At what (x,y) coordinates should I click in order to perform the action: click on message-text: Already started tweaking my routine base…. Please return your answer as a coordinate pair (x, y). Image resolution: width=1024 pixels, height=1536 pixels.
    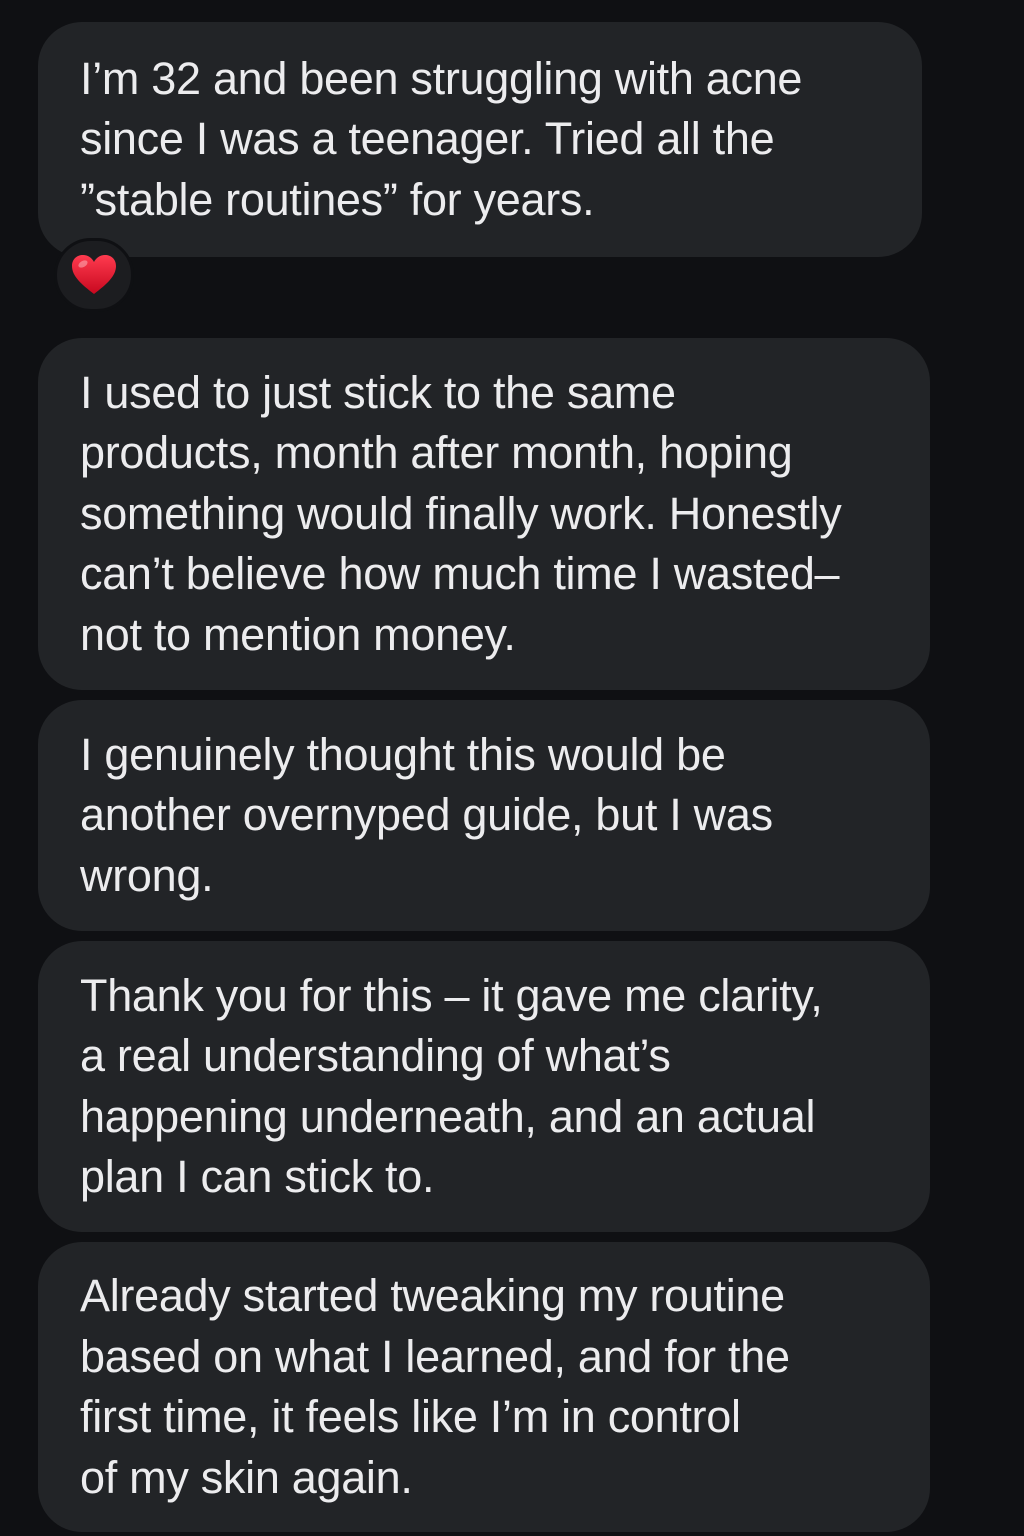
    Looking at the image, I should click on (435, 1386).